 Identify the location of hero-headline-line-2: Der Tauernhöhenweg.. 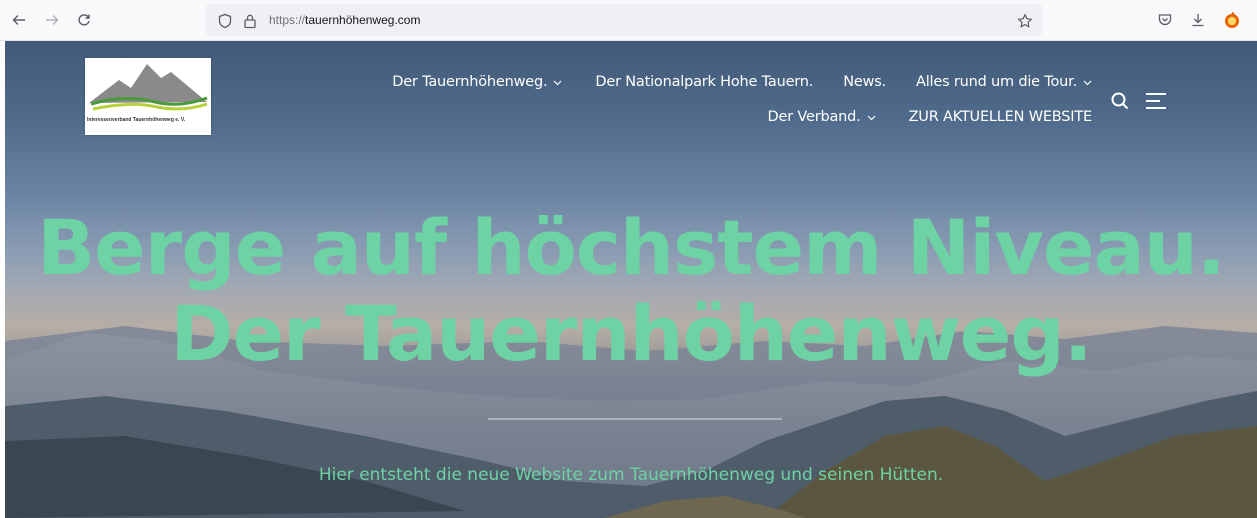
(631, 333).